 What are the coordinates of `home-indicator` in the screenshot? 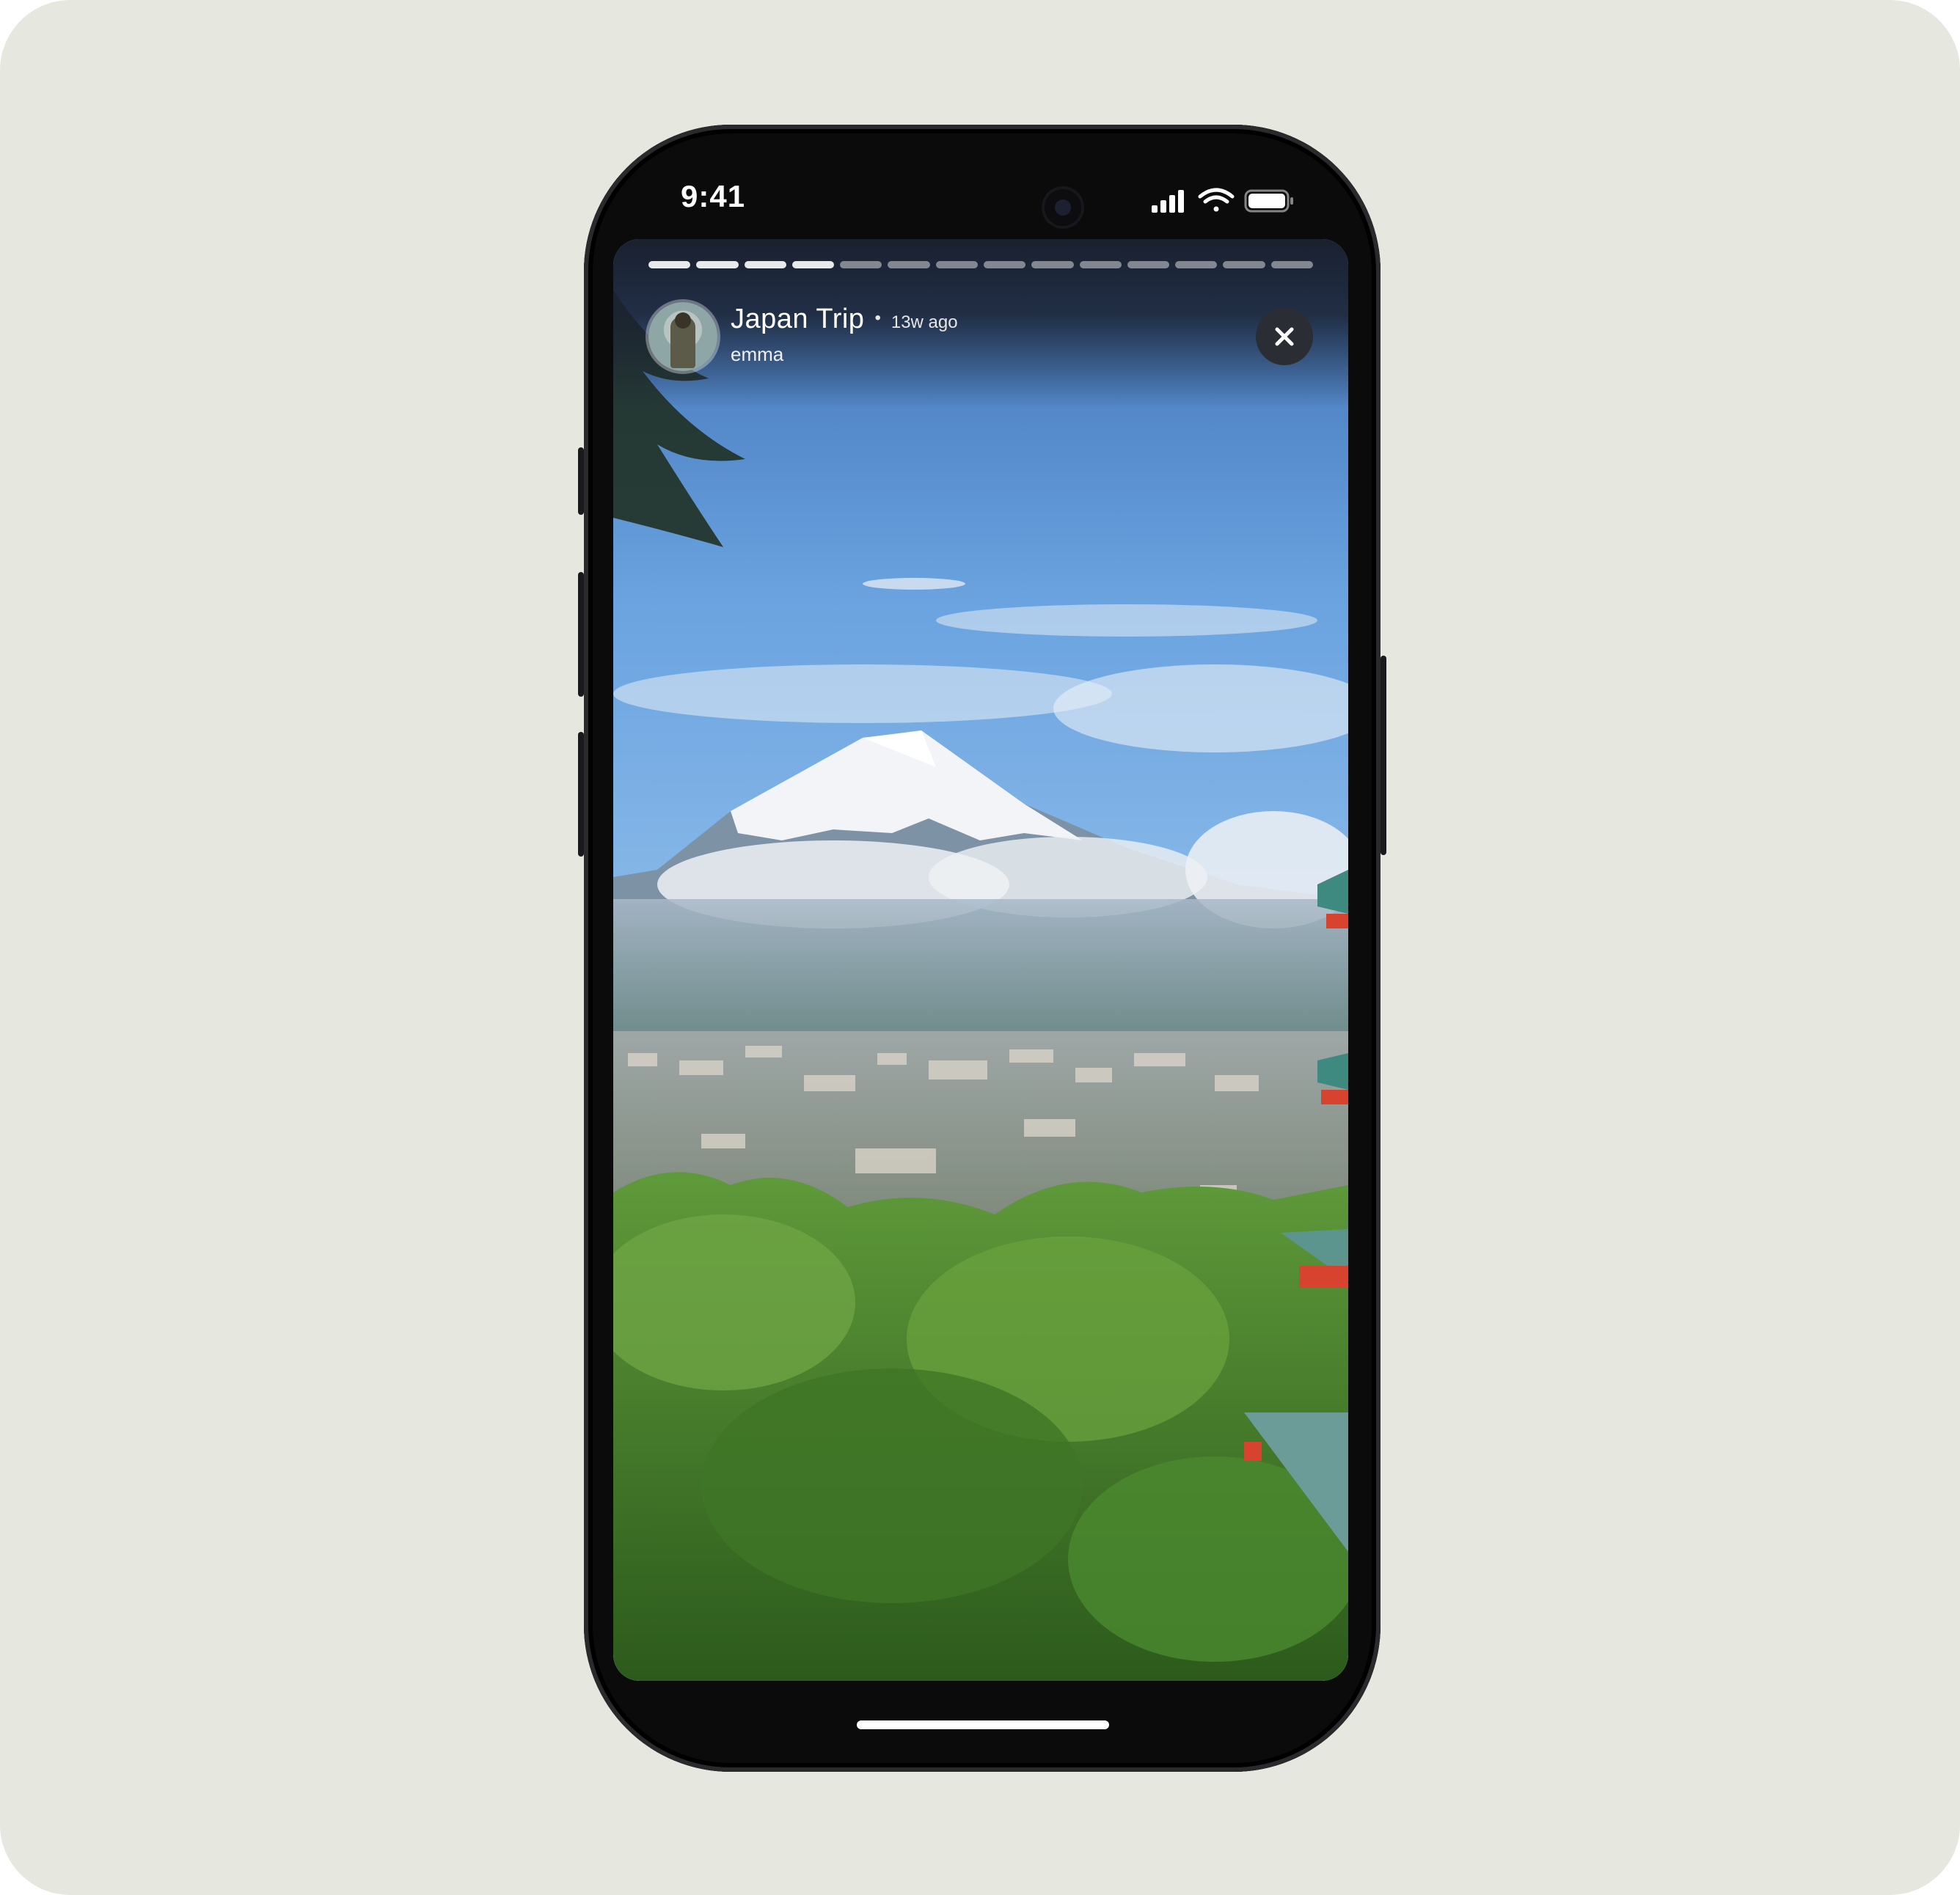 It's located at (983, 1725).